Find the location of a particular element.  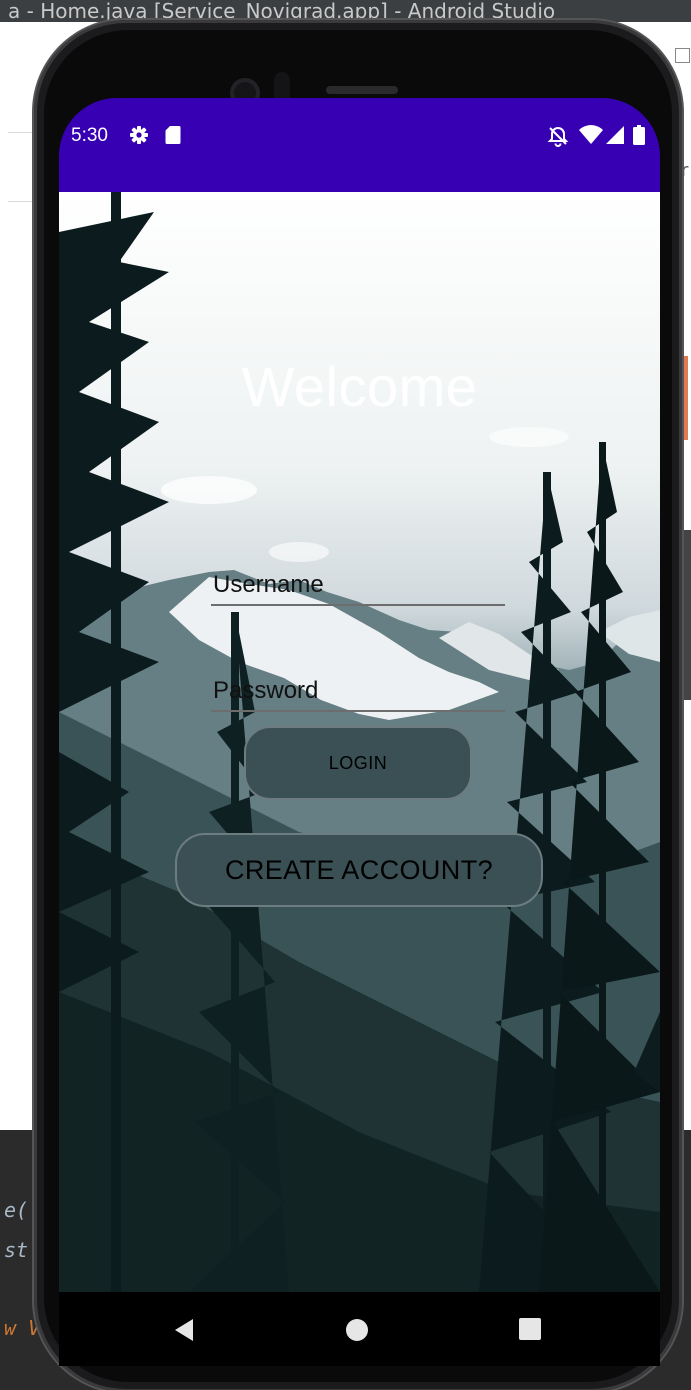

username-input is located at coordinates (358, 586).